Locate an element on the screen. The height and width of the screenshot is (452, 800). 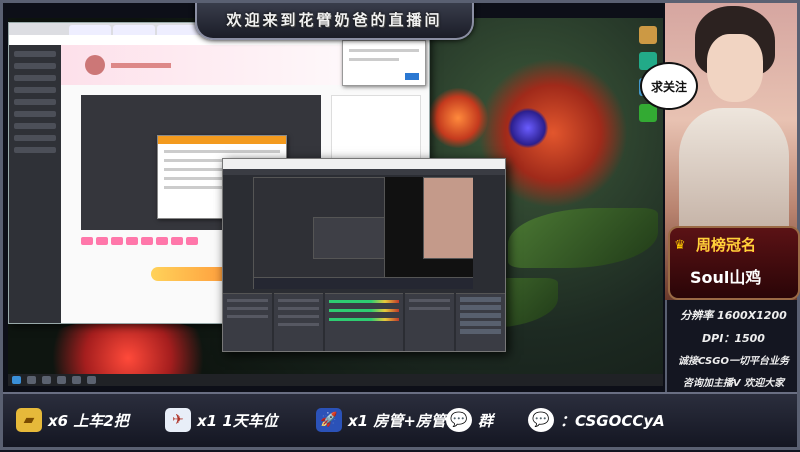
sources-dock is located at coordinates (298, 322).